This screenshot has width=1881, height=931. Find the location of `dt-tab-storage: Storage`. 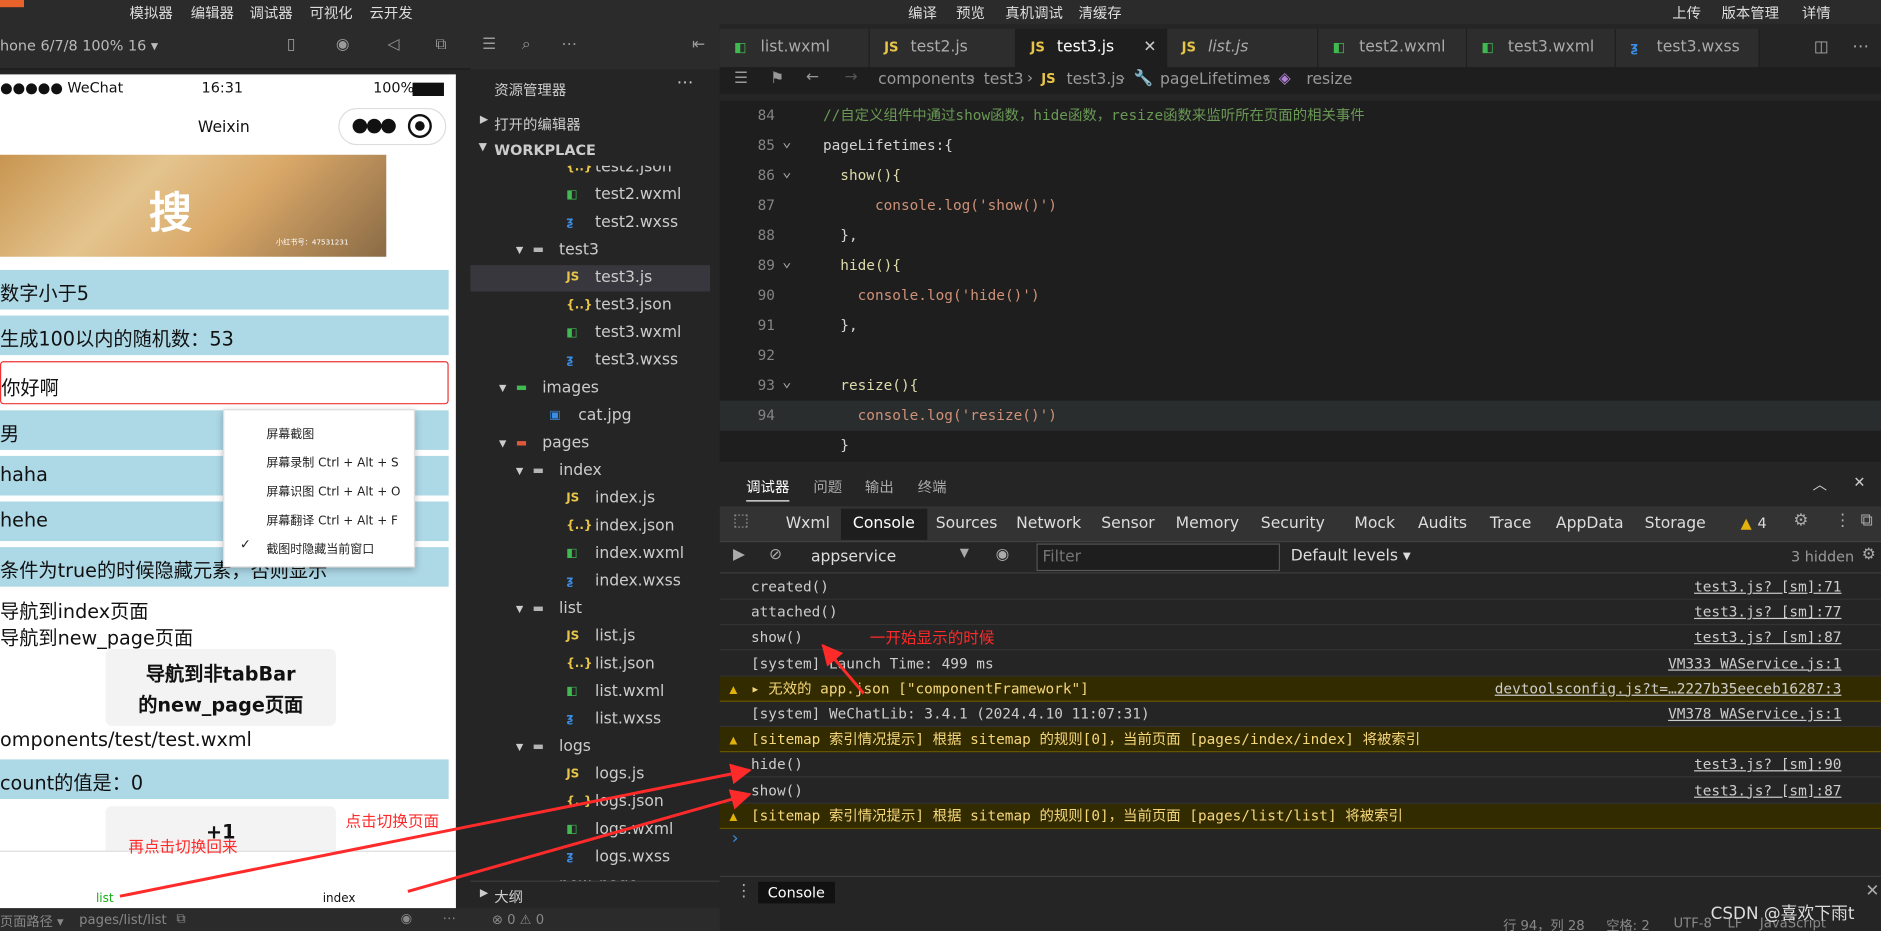

dt-tab-storage: Storage is located at coordinates (1675, 524).